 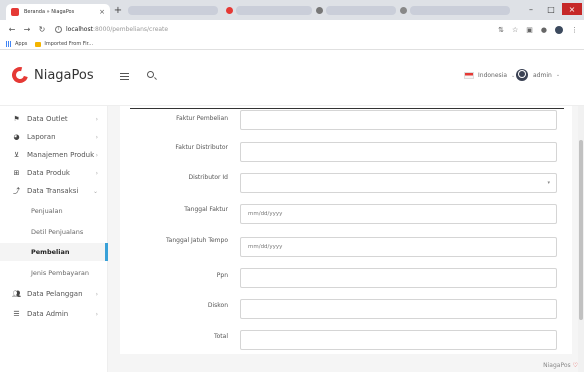 What do you see at coordinates (201, 147) in the screenshot?
I see `faktur-distributor-label: Faktur Distributor` at bounding box center [201, 147].